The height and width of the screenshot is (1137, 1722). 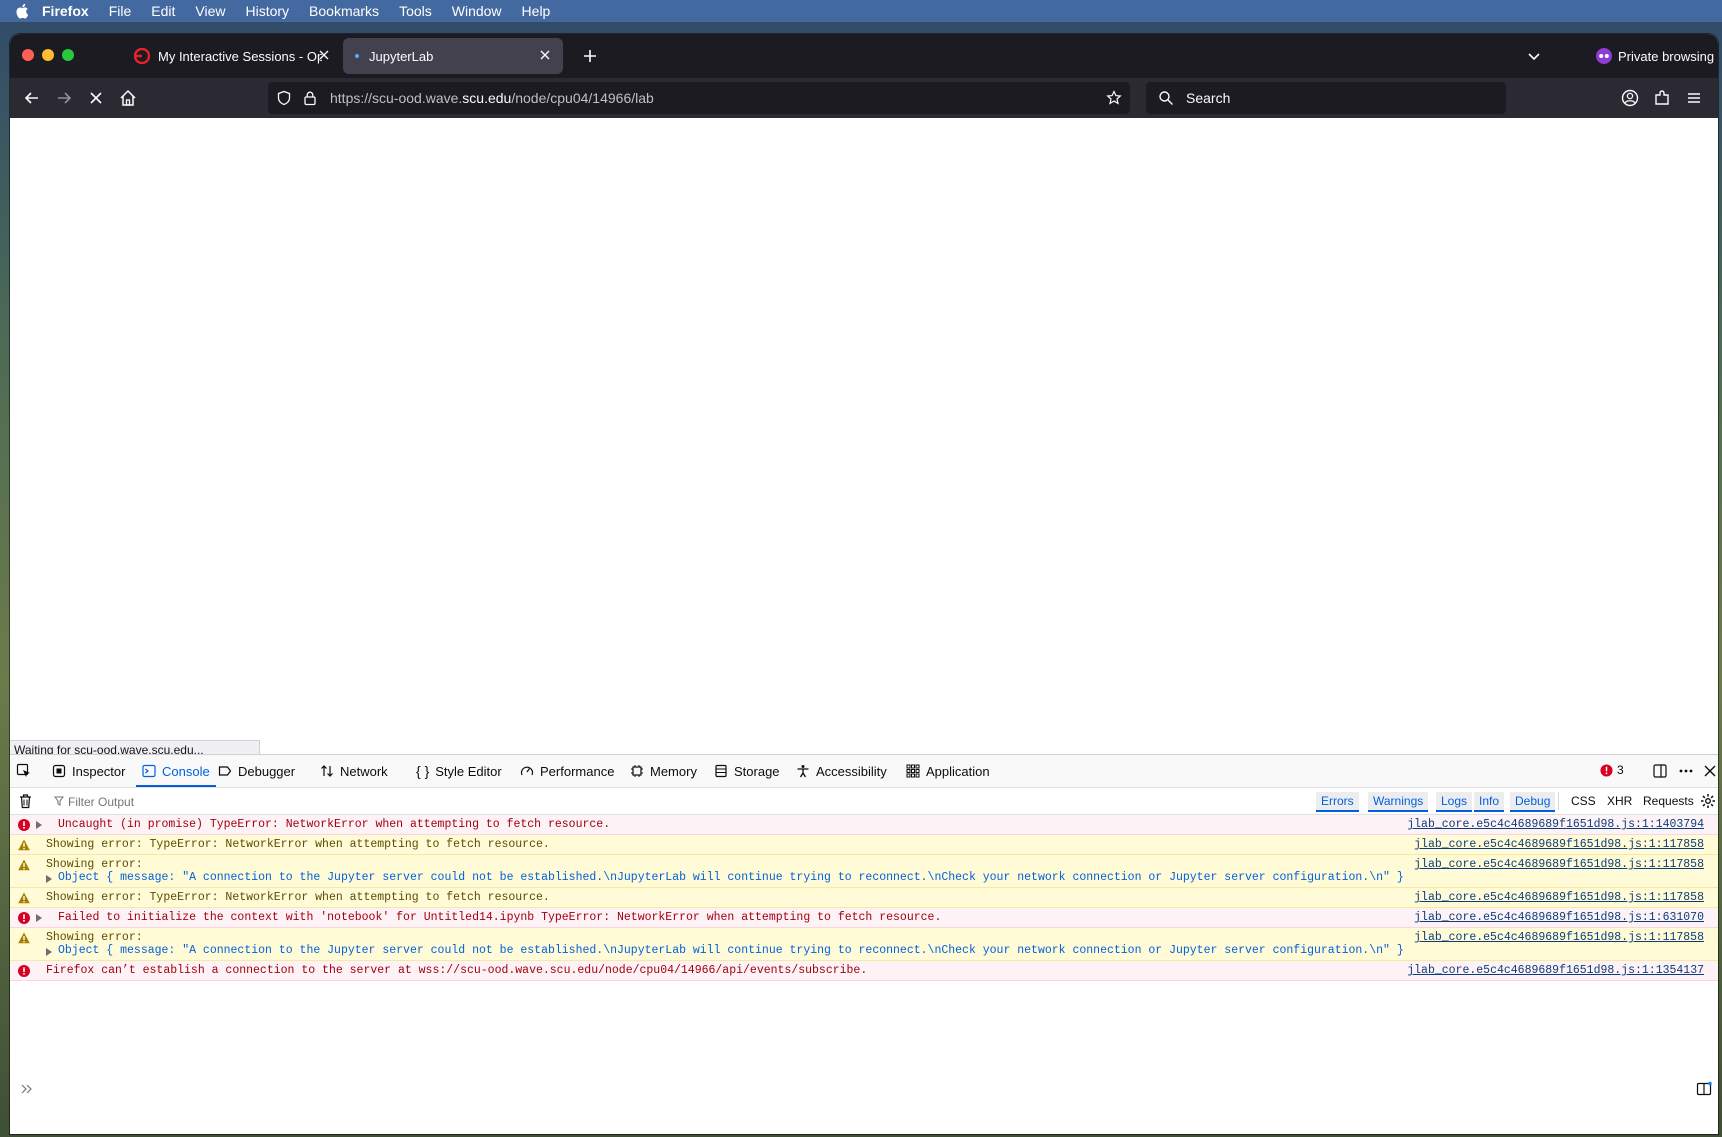 What do you see at coordinates (96, 98) in the screenshot?
I see `stop-loading-icon` at bounding box center [96, 98].